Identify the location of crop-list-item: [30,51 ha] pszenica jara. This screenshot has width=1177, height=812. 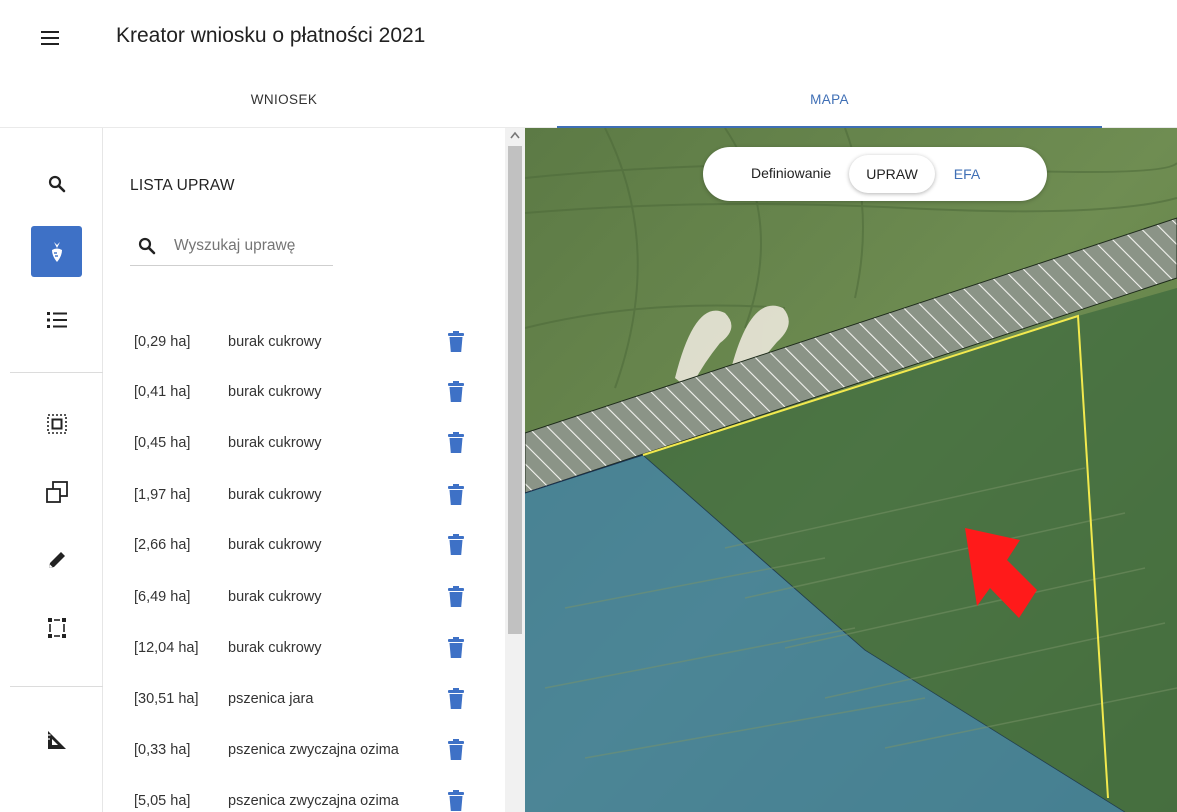
(304, 699).